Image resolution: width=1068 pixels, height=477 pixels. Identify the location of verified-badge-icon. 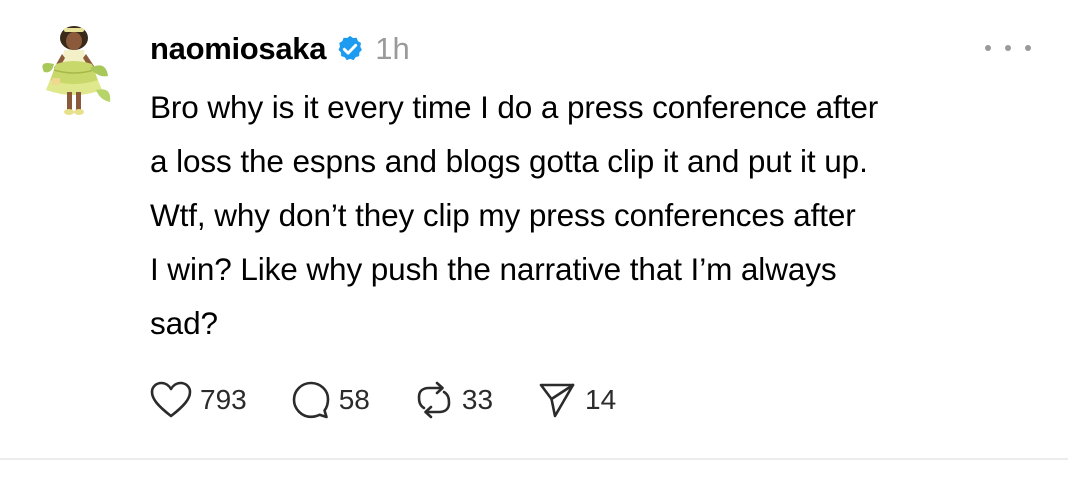
(350, 49).